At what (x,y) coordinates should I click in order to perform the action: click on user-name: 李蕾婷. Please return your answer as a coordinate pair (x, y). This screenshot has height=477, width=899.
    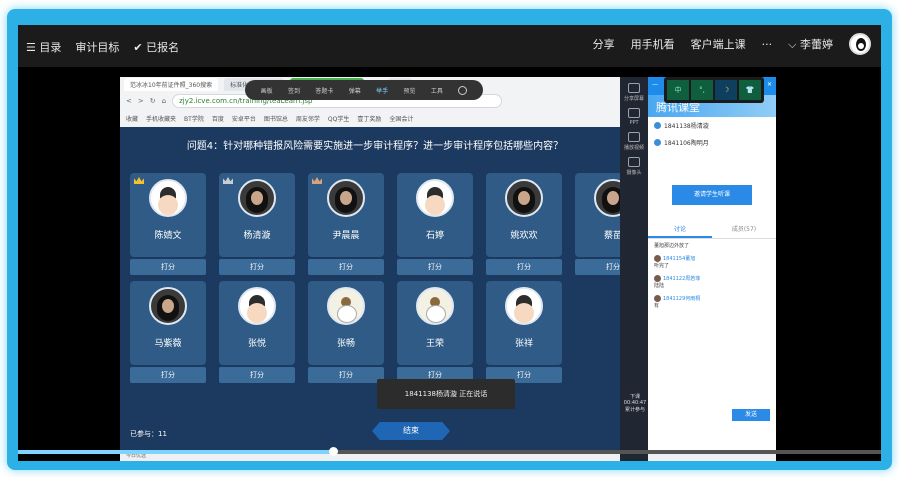
    Looking at the image, I should click on (816, 44).